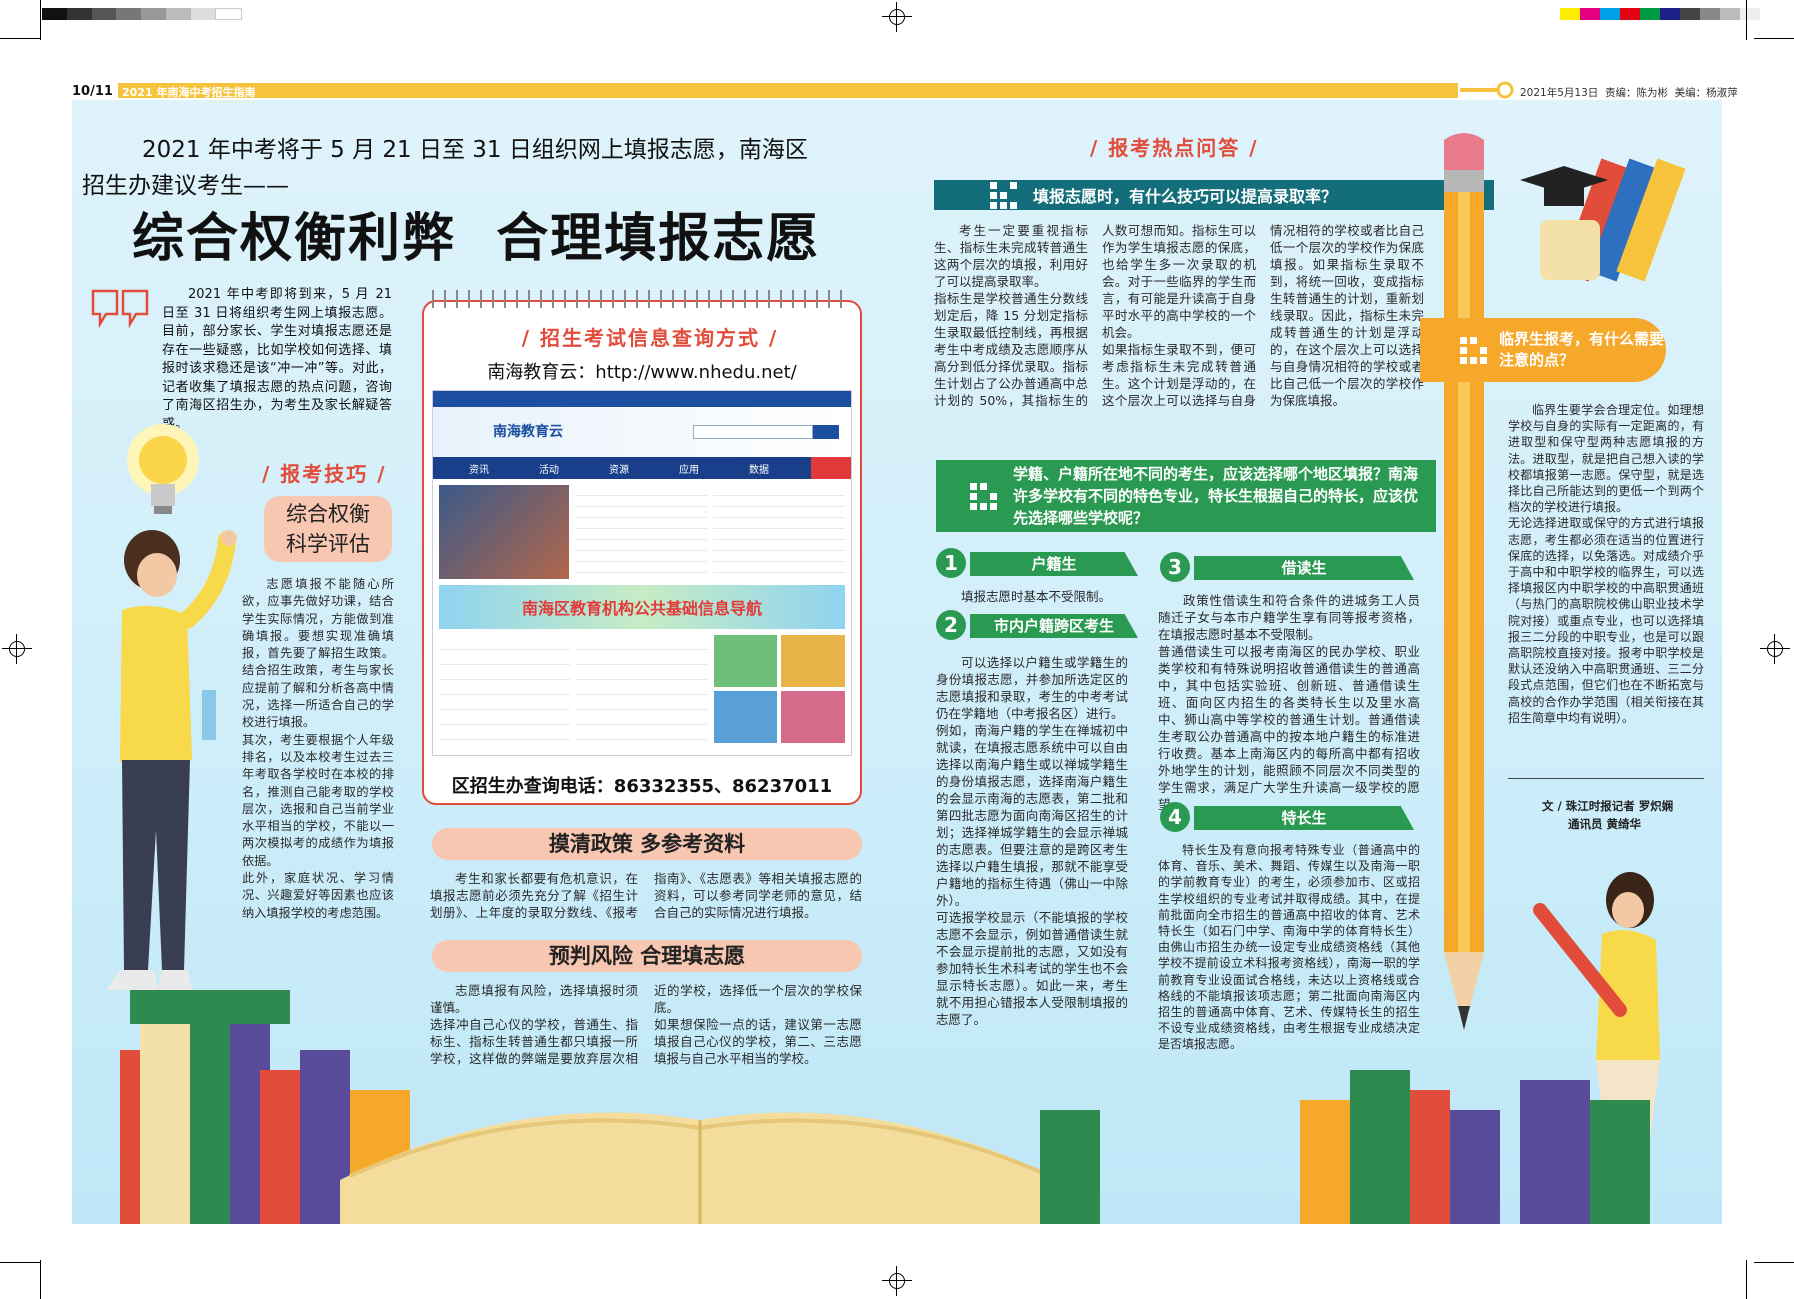  Describe the element at coordinates (1606, 778) in the screenshot. I see `byline-divider` at that location.